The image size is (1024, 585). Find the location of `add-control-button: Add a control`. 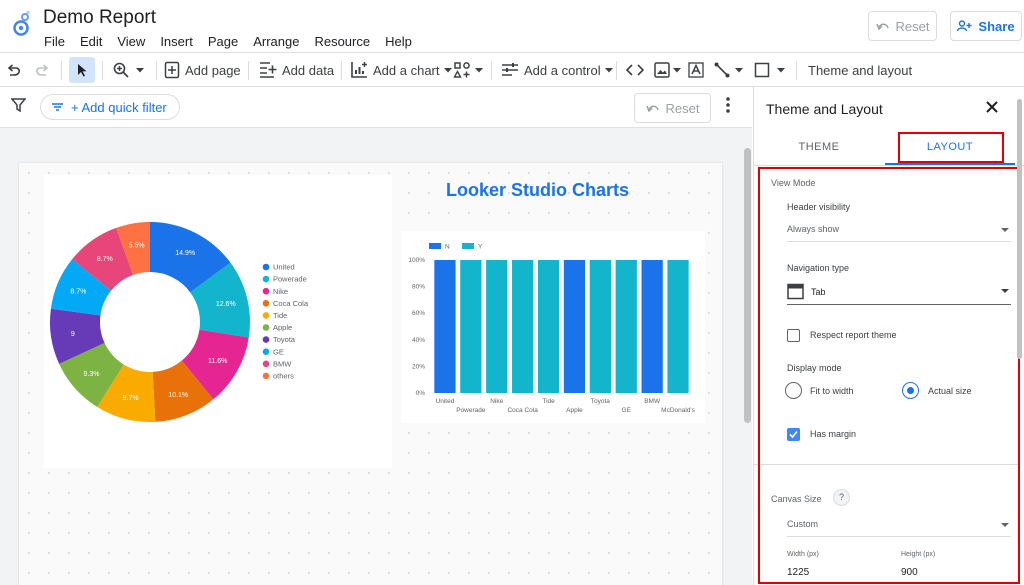

add-control-button: Add a control is located at coordinates (557, 70).